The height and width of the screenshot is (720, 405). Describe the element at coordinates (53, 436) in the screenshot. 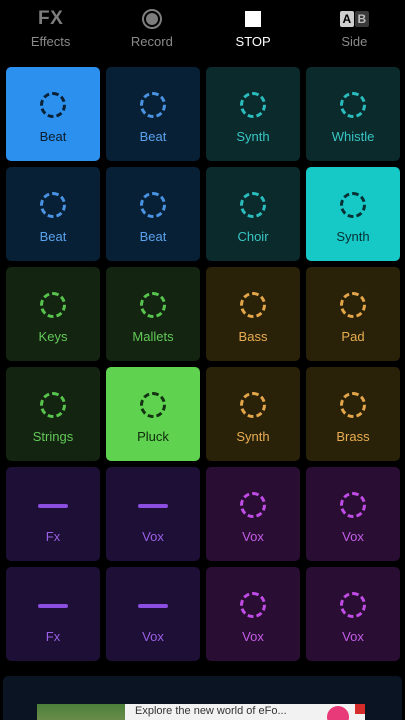

I see `pad-label: Strings` at that location.